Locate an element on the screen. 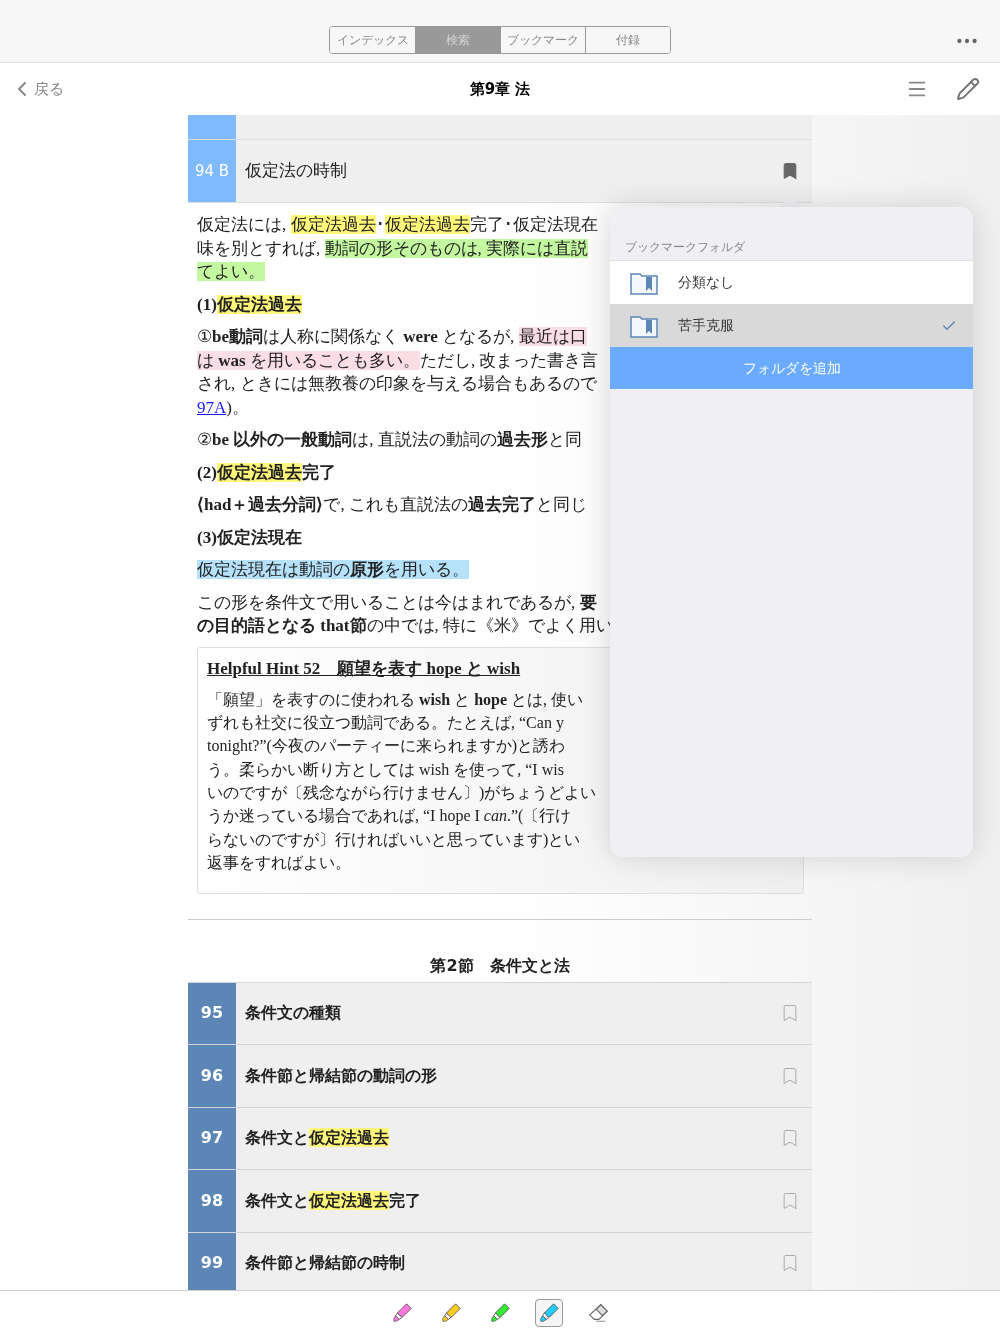 The image size is (1000, 1334). entry-title: 条件文の種類 is located at coordinates (293, 1013).